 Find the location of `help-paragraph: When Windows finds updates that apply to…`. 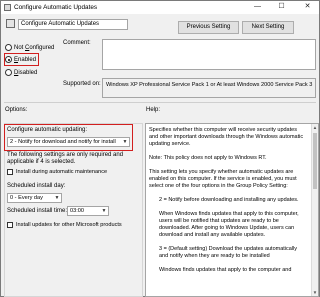

help-paragraph: When Windows finds updates that apply to… is located at coordinates (229, 224).